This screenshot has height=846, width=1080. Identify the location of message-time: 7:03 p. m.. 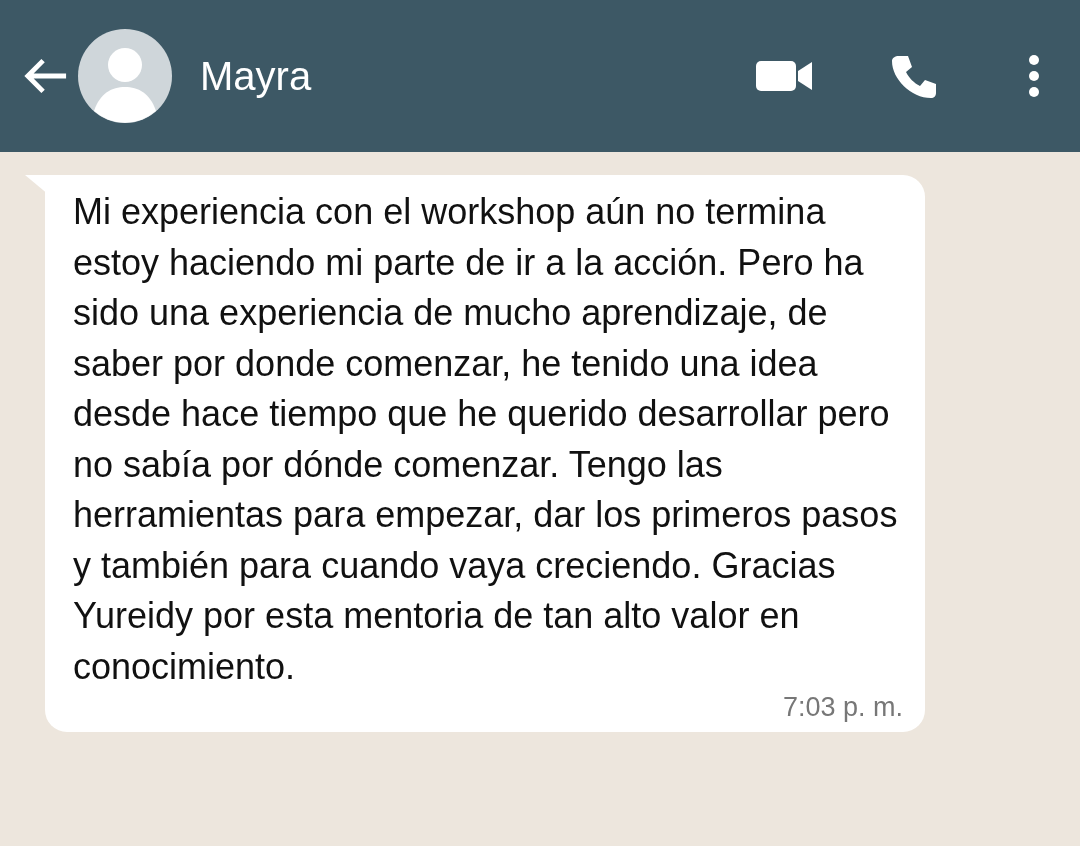
(842, 707).